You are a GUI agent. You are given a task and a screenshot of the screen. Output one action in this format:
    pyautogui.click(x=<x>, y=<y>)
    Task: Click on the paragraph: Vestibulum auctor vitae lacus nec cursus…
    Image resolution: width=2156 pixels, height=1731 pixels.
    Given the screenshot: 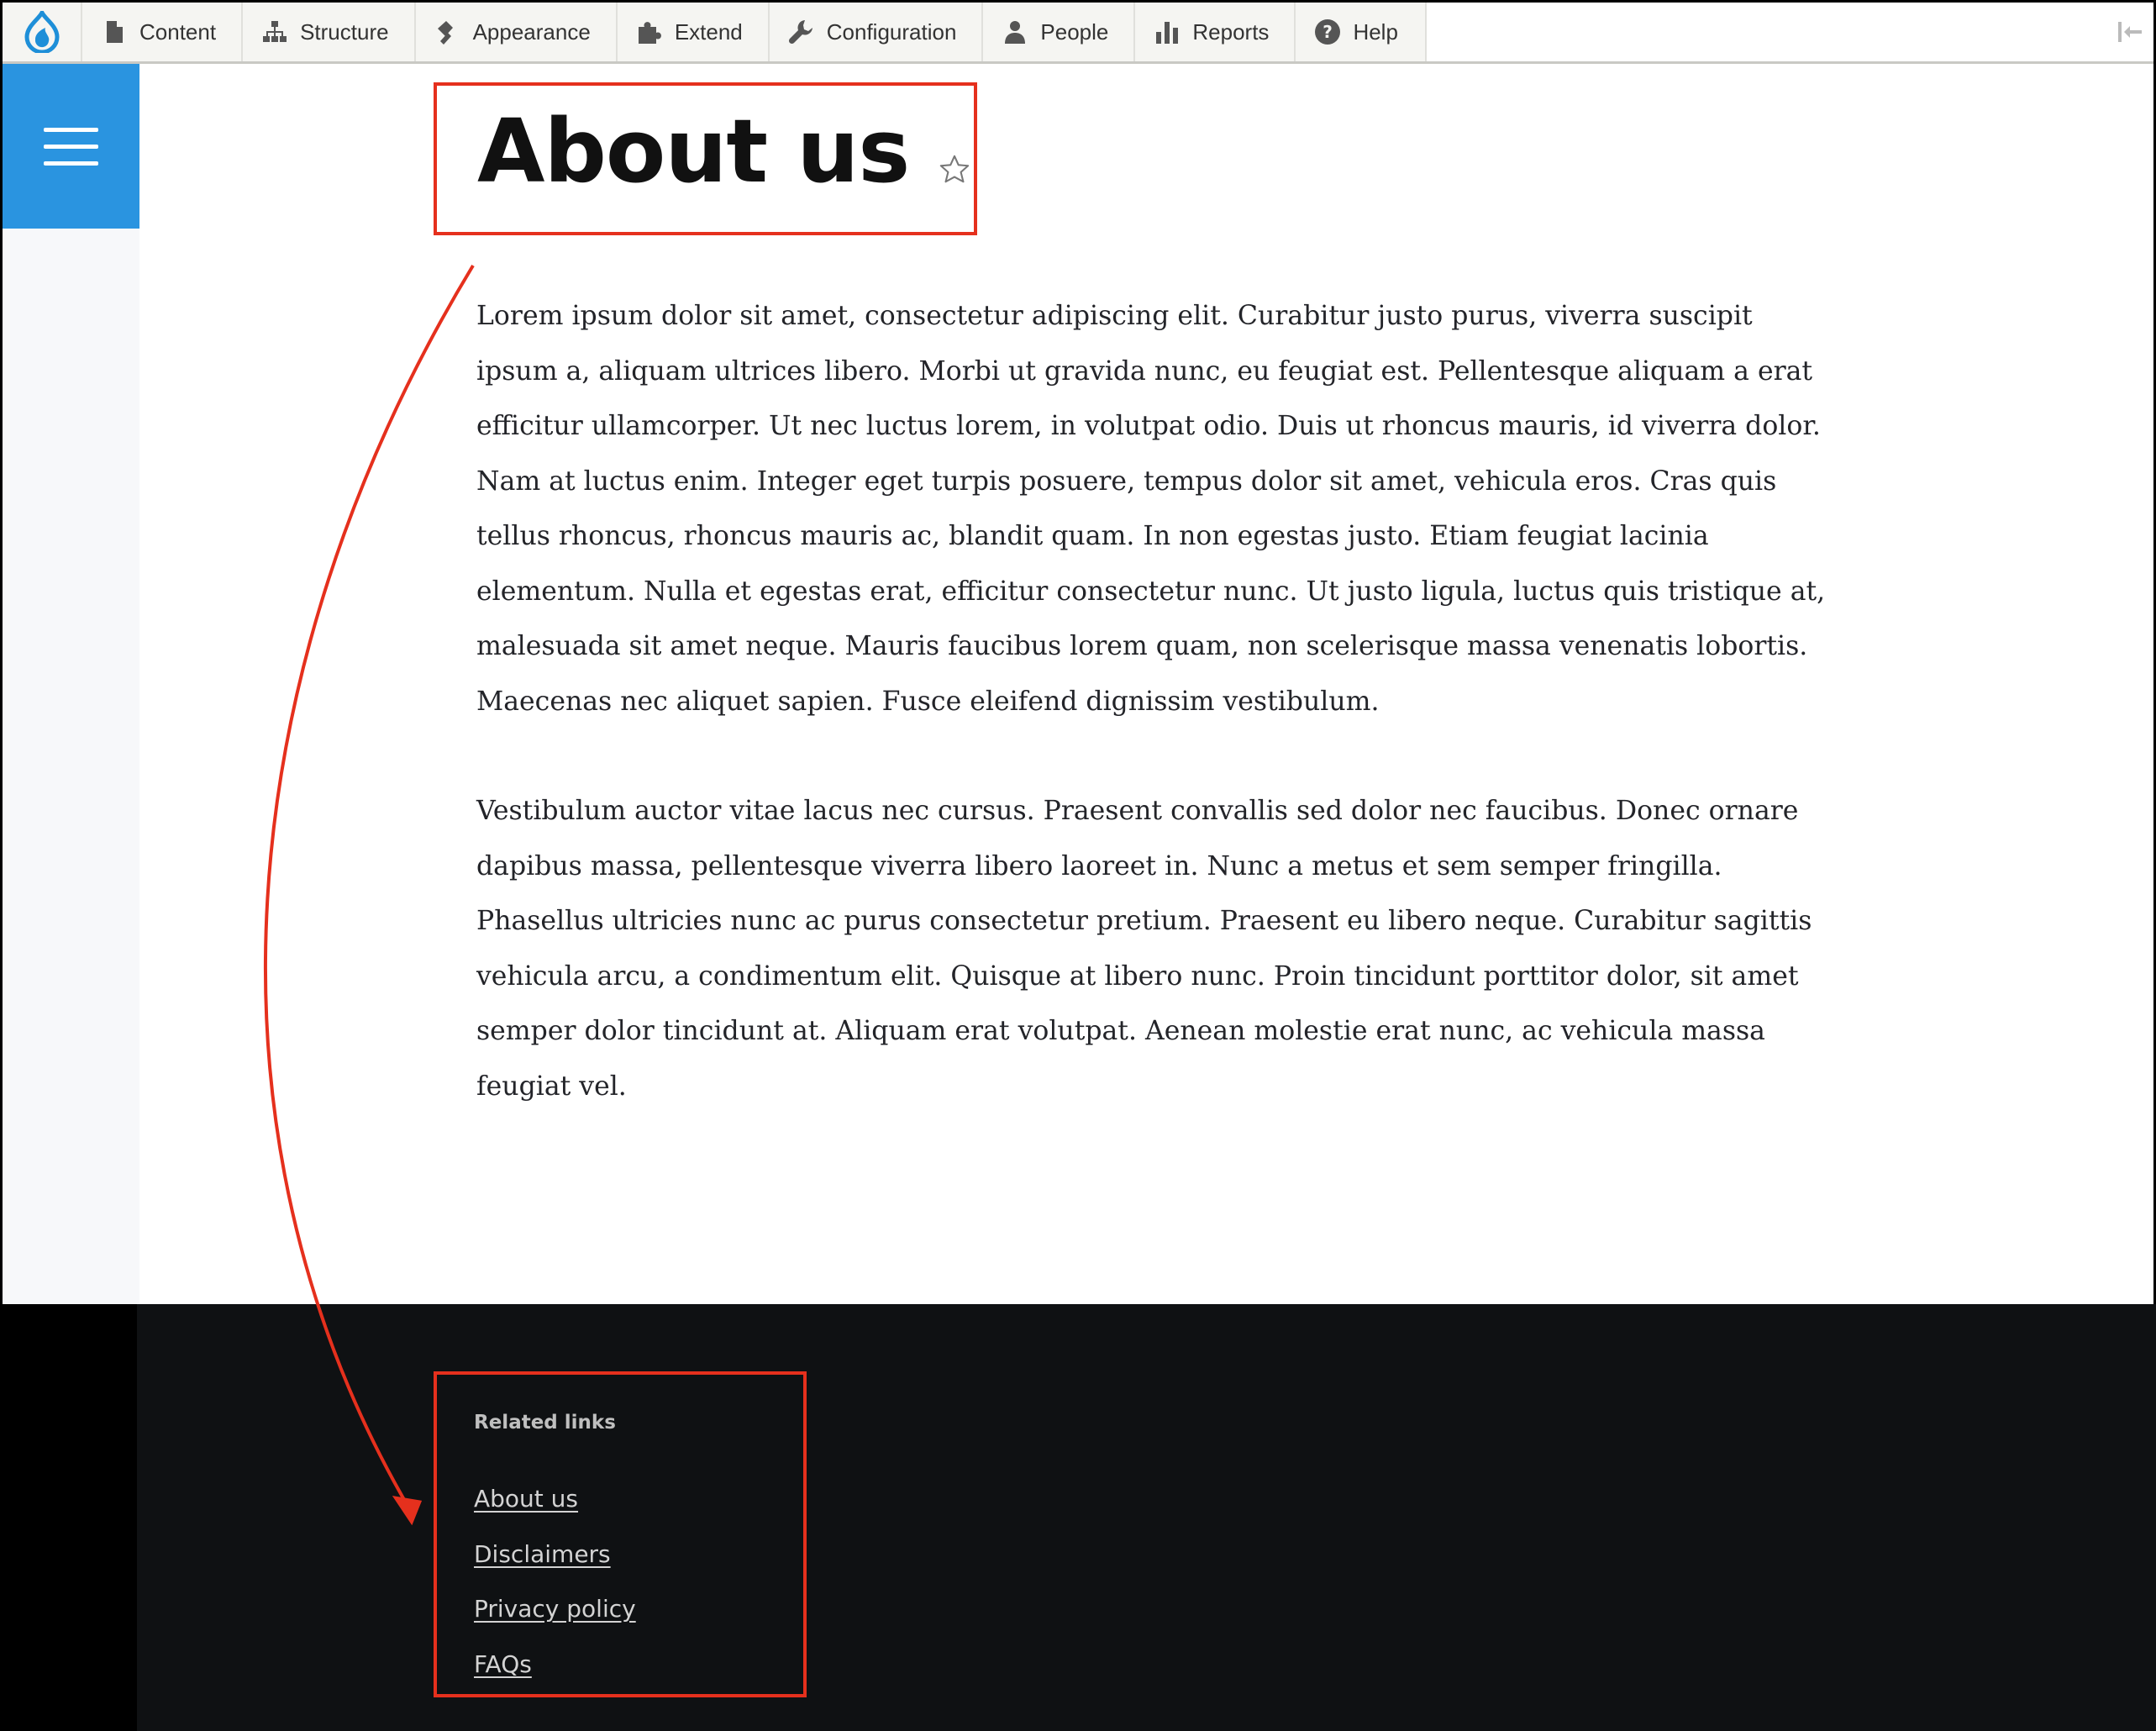 What is the action you would take?
    pyautogui.click(x=1144, y=949)
    